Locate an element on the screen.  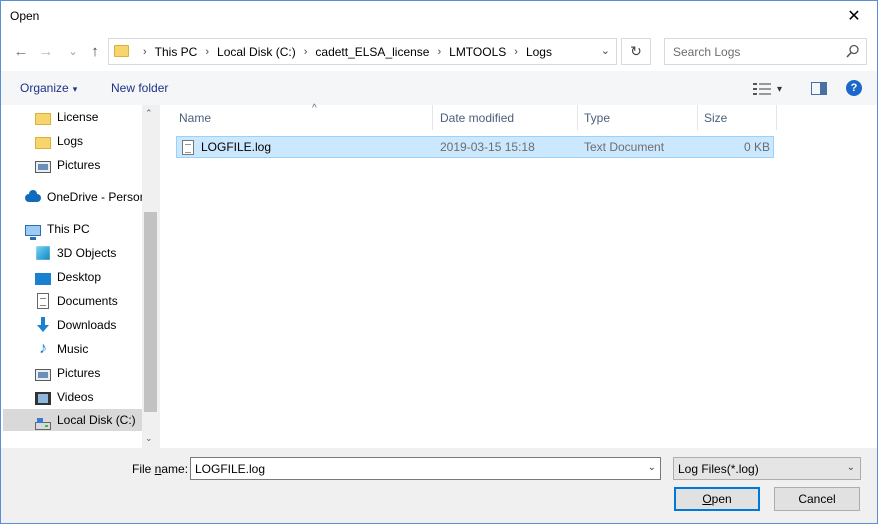
sidebar-item-label: Local Disk (C:) is located at coordinates (96, 420).